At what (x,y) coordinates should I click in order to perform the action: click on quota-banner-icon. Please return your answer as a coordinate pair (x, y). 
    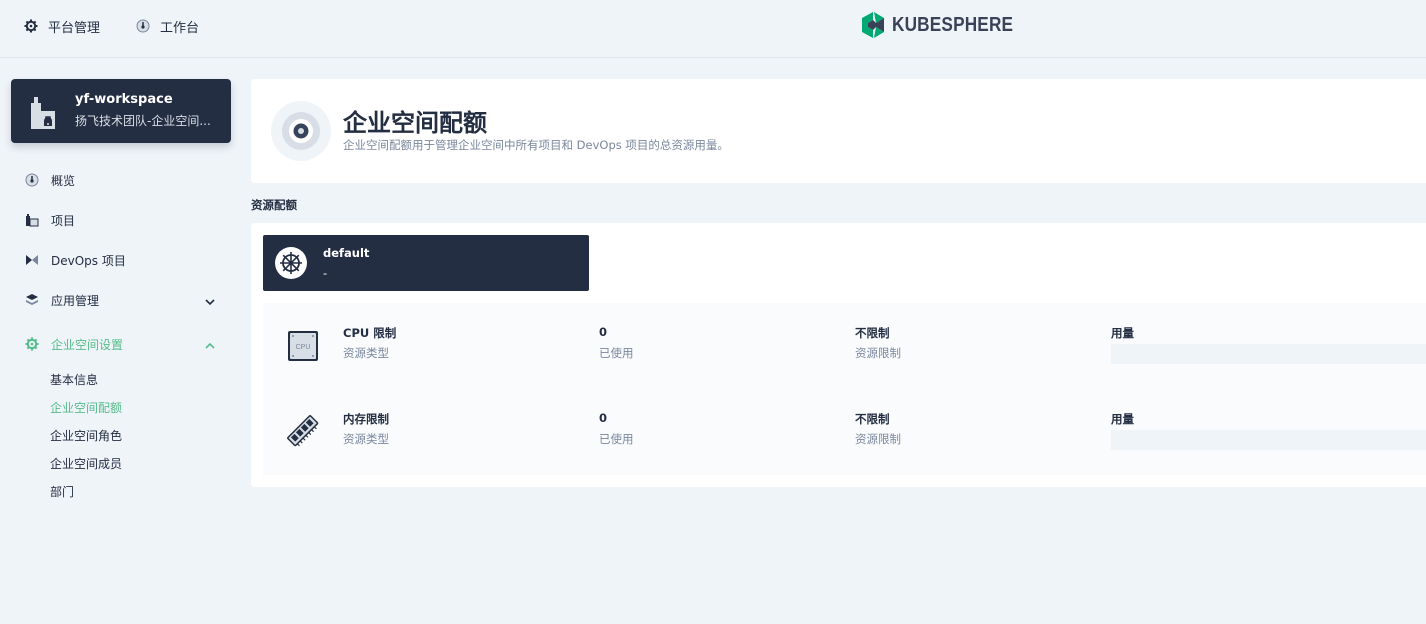
    Looking at the image, I should click on (301, 131).